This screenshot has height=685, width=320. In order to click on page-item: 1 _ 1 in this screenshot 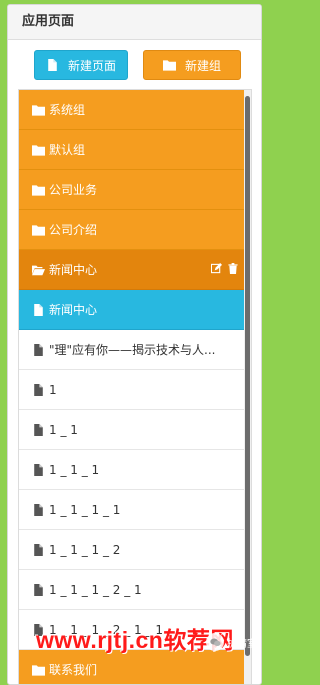, I will do `click(132, 430)`.